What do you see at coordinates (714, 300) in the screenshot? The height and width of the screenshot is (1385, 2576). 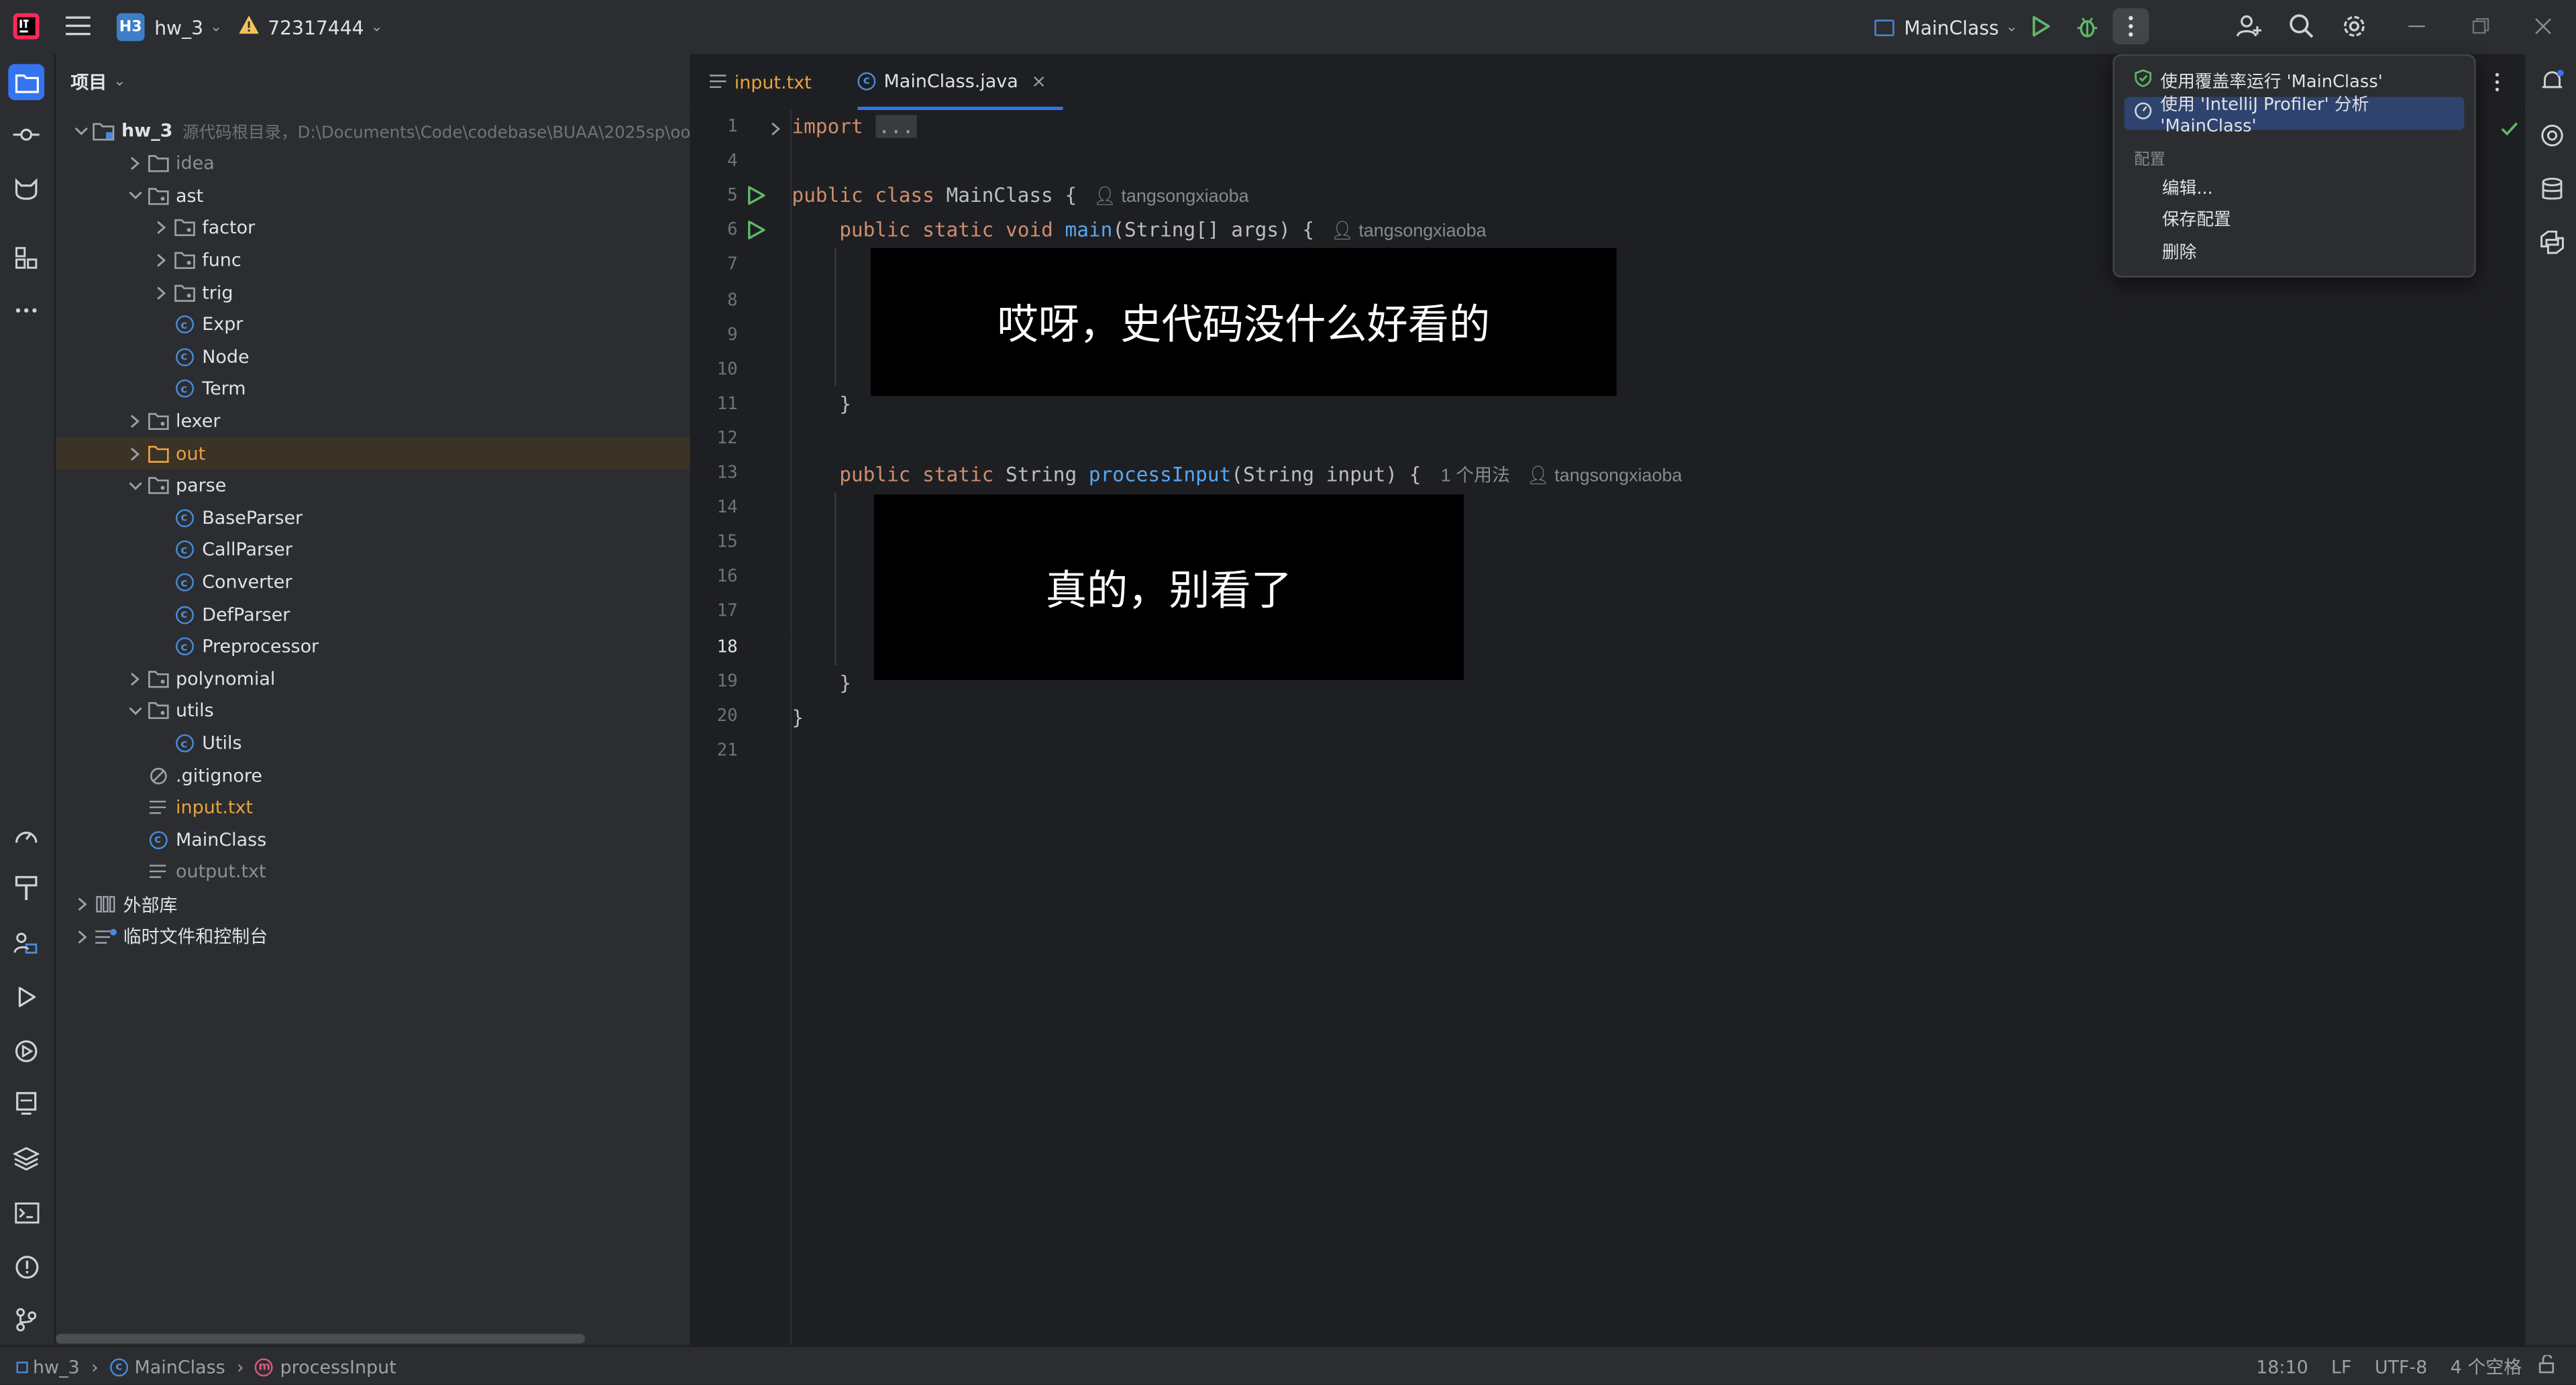 I see `line-number: 8` at bounding box center [714, 300].